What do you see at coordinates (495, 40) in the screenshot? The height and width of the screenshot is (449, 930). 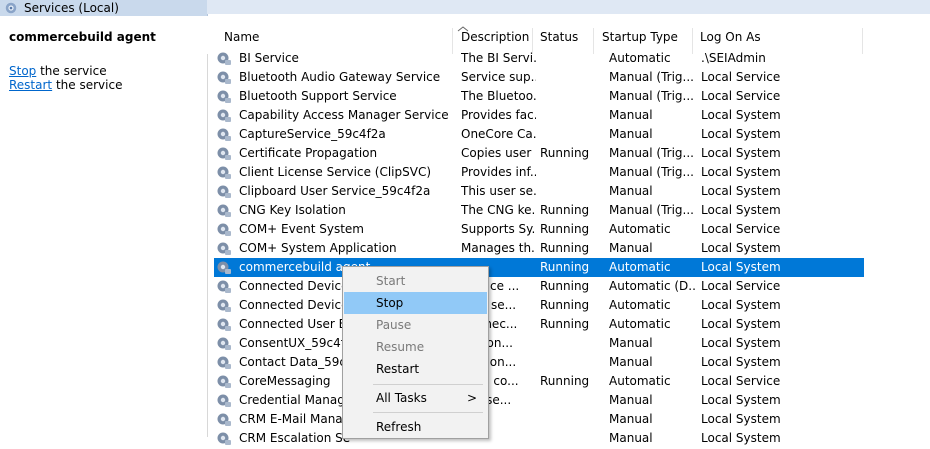 I see `column-header-description: Description` at bounding box center [495, 40].